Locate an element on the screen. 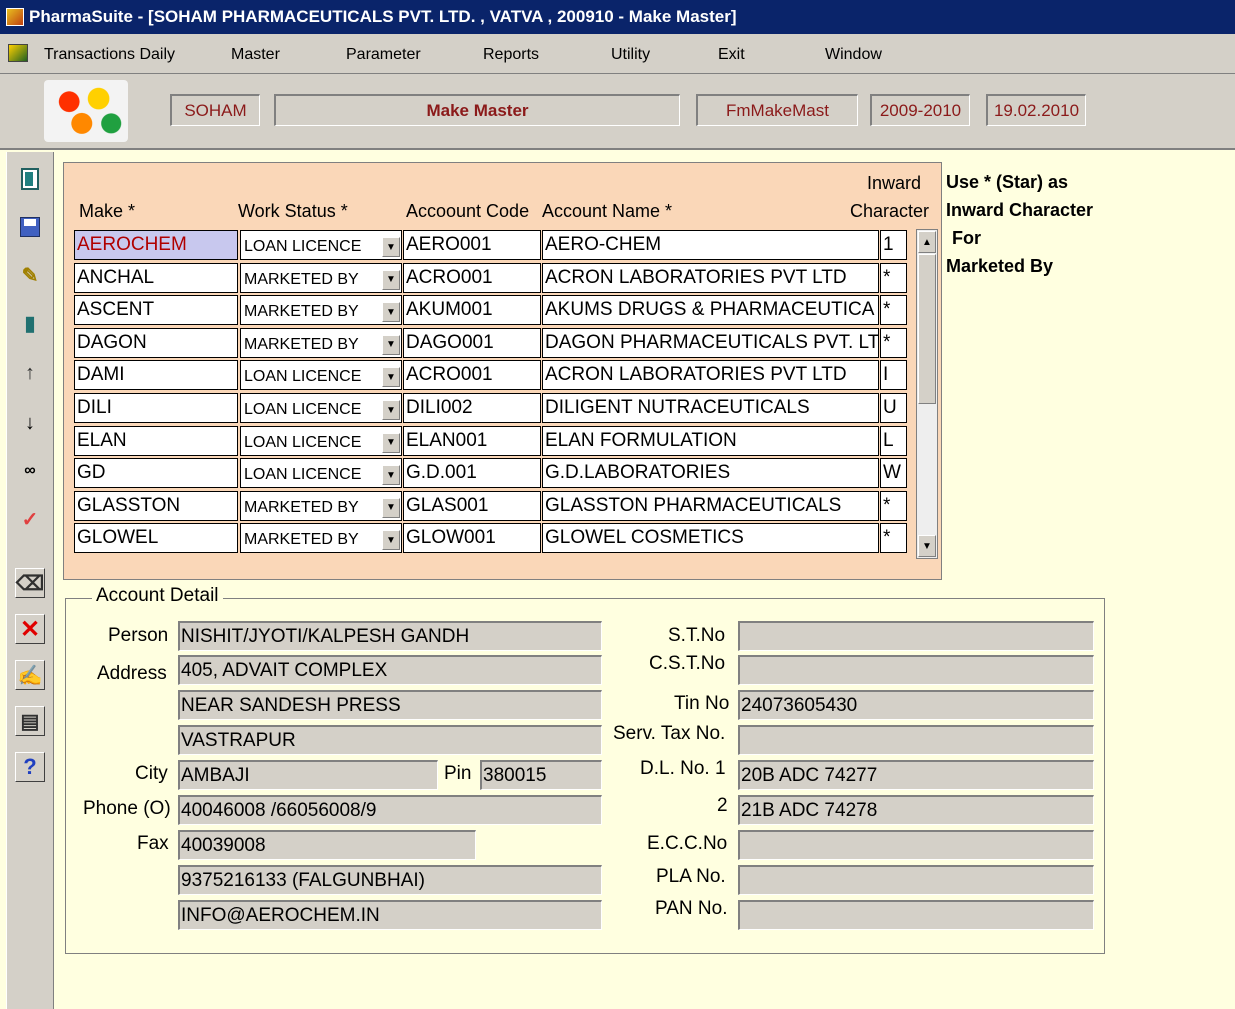 This screenshot has height=1009, width=1235. mobile-field: 9375216133 (FALGUNBHAI) is located at coordinates (390, 880).